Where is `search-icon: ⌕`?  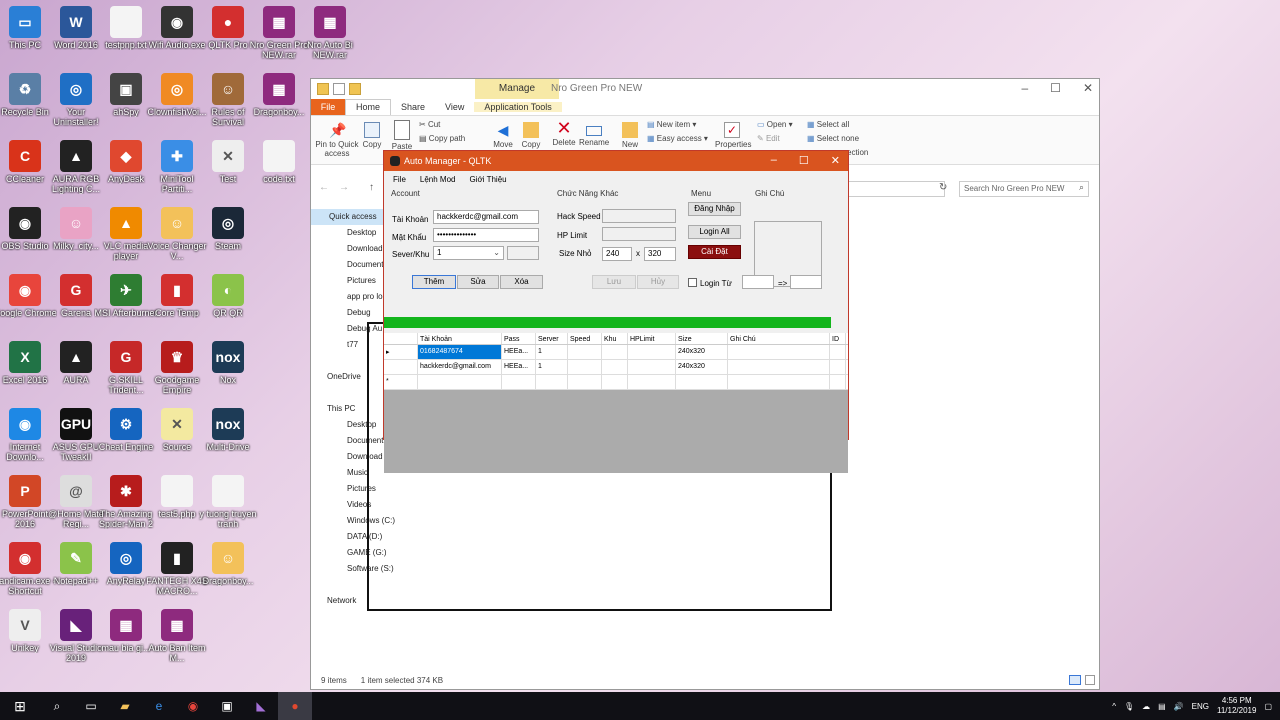 search-icon: ⌕ is located at coordinates (57, 706).